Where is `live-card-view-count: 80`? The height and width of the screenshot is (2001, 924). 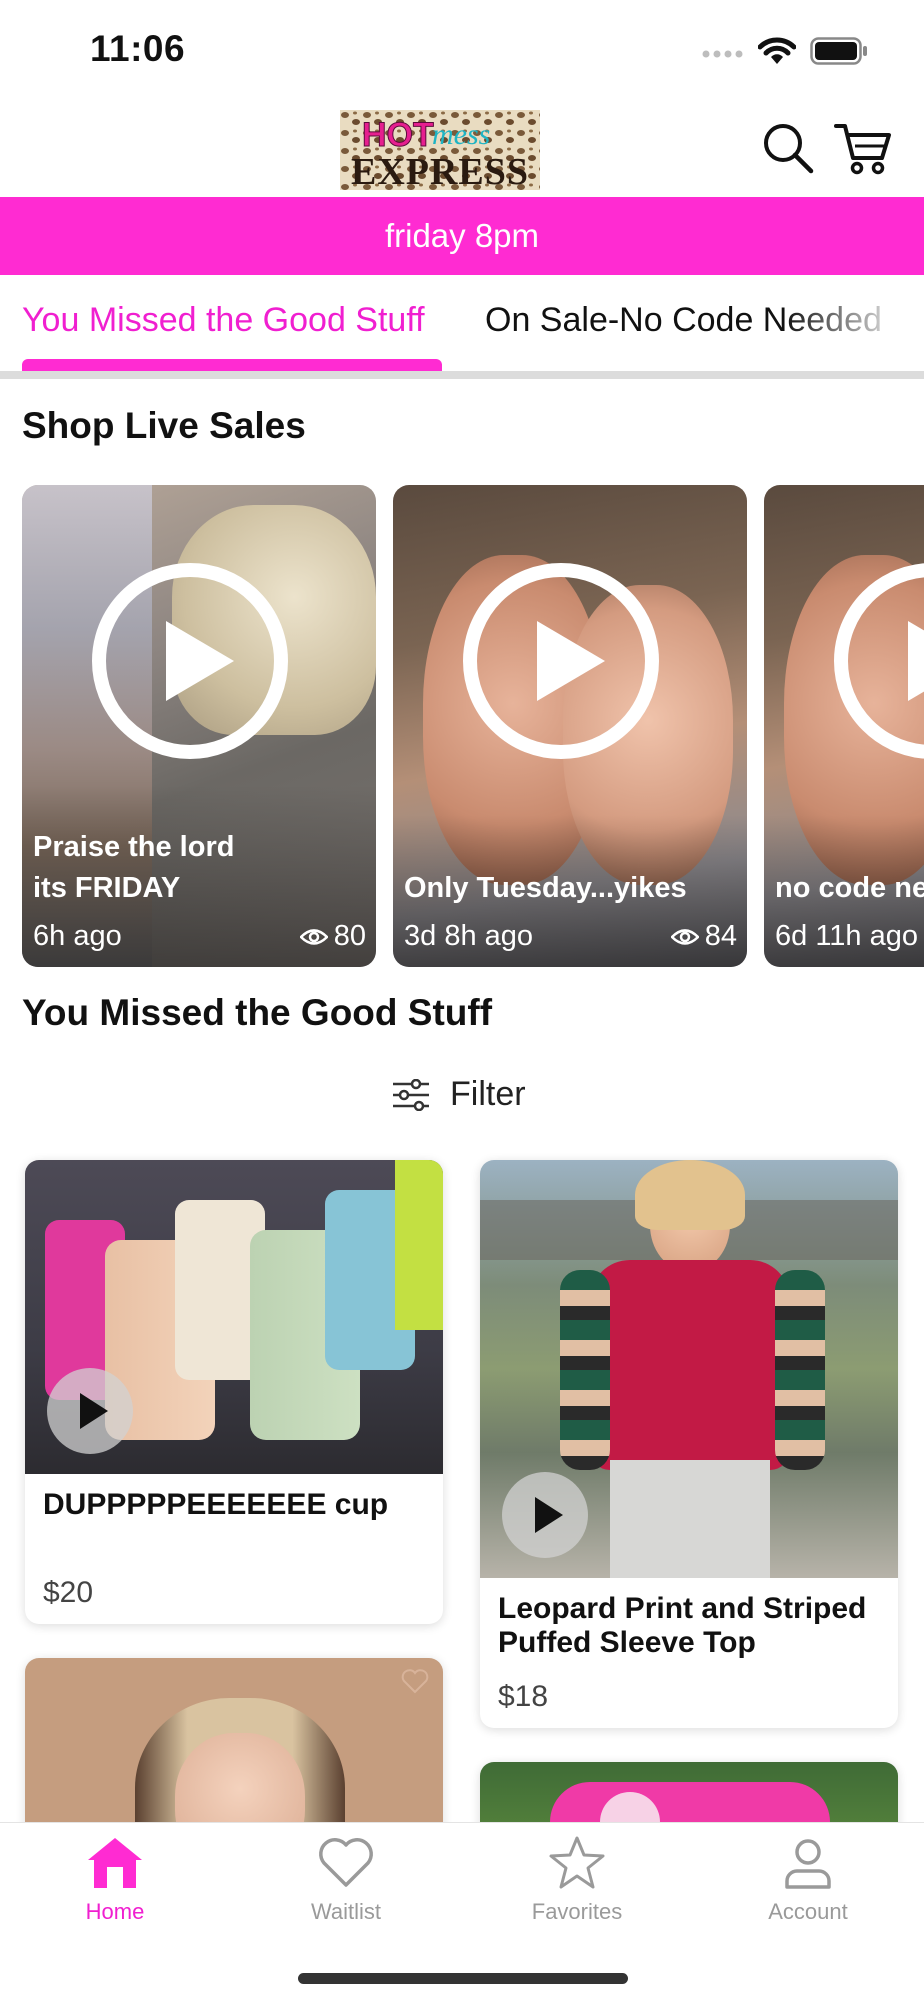 live-card-view-count: 80 is located at coordinates (349, 936).